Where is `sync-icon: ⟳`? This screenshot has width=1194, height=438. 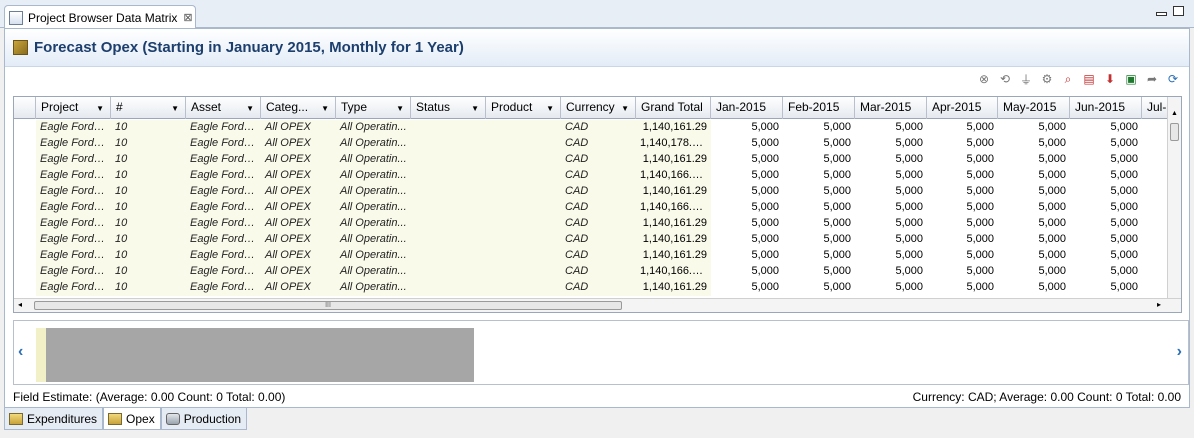
sync-icon: ⟳ is located at coordinates (1173, 79).